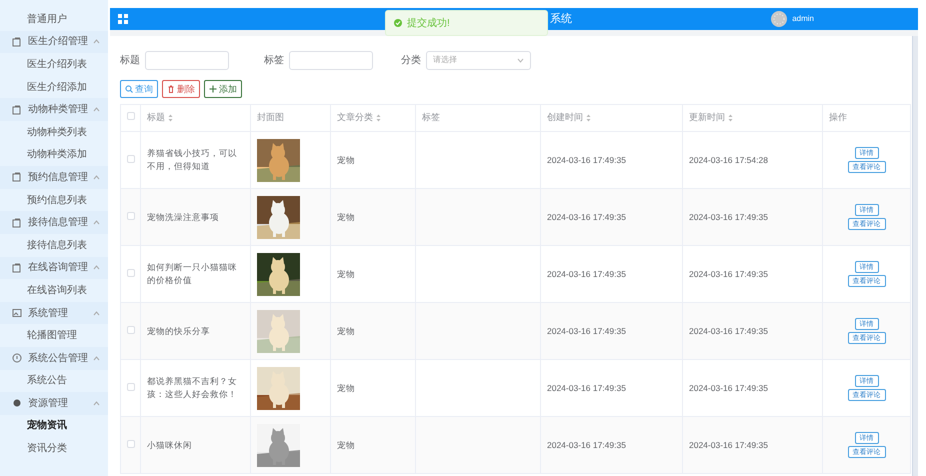 The width and height of the screenshot is (926, 476). I want to click on sidebar-item: 医生介绍列表, so click(54, 64).